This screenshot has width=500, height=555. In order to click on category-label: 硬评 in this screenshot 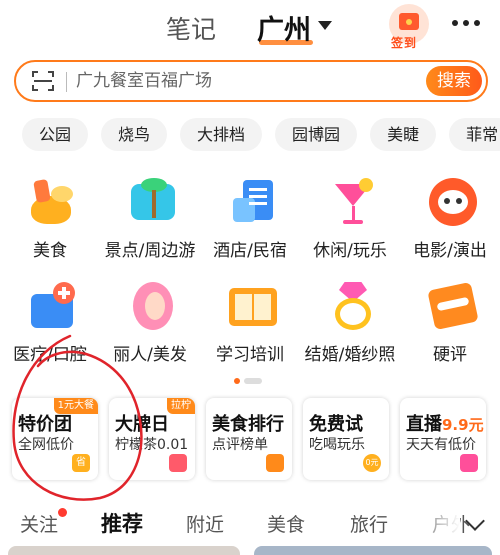, I will do `click(450, 355)`.